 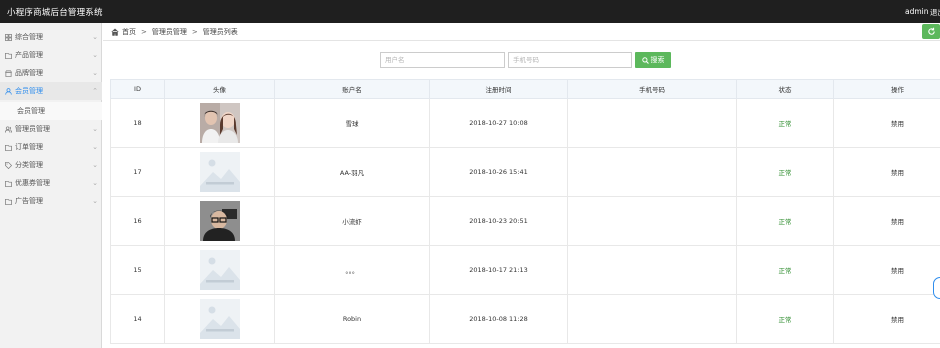 What do you see at coordinates (32, 129) in the screenshot?
I see `sidebar-item-label: 管理员管理` at bounding box center [32, 129].